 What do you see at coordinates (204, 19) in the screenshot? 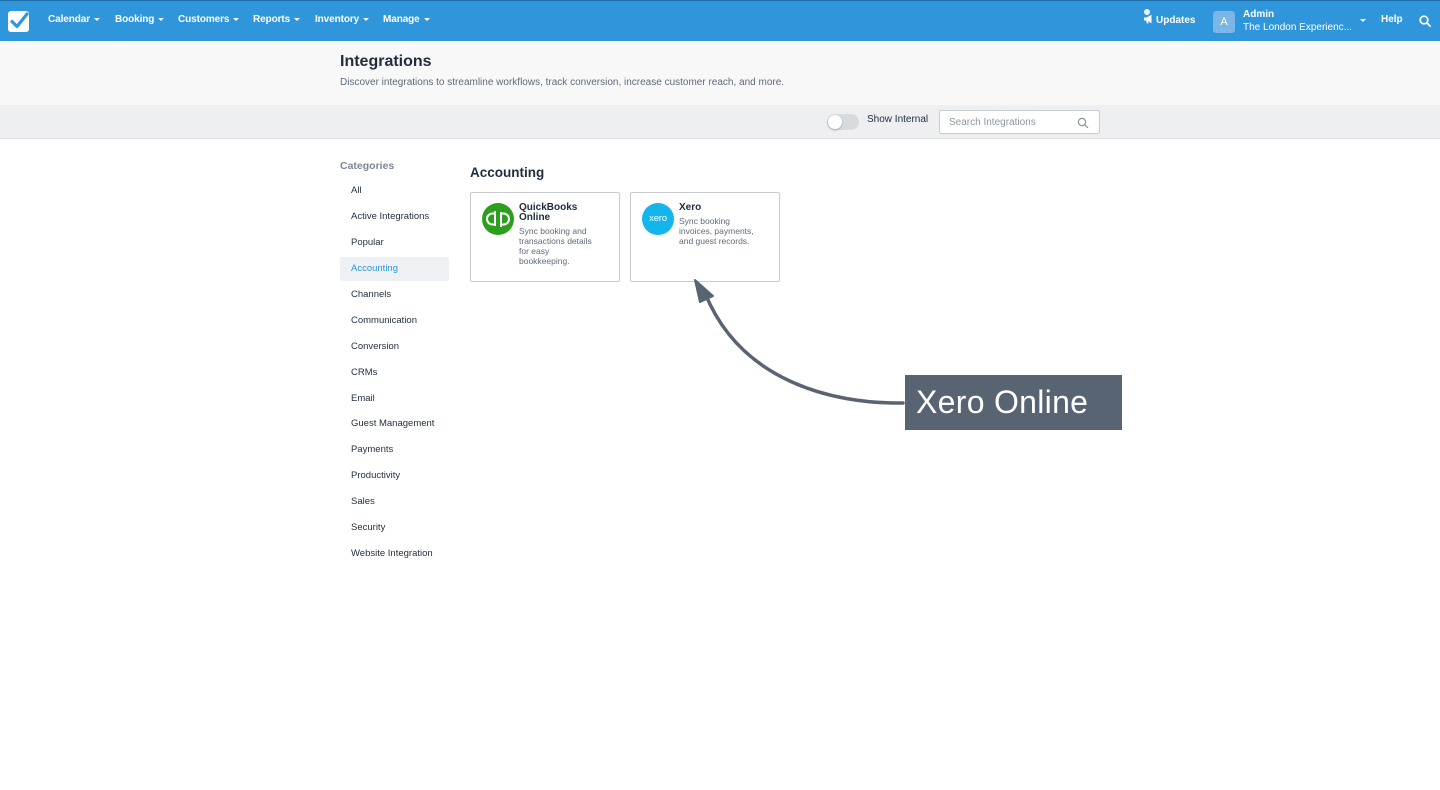
I see `nav-customers-label: Customers` at bounding box center [204, 19].